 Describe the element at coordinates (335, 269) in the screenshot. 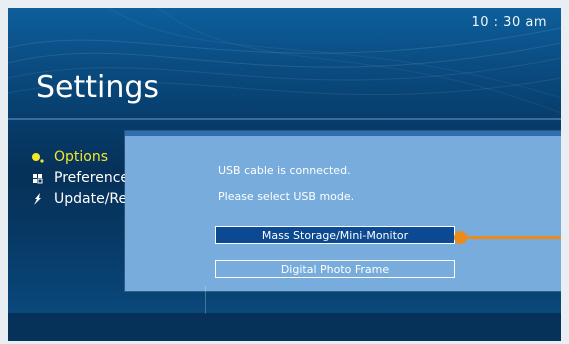

I see `digital-photo-frame-button: Digital Photo Frame` at that location.